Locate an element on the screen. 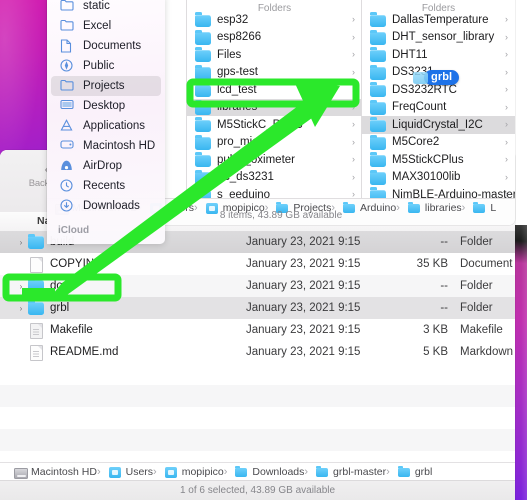  sidebar-item-documents: Documents is located at coordinates (106, 46).